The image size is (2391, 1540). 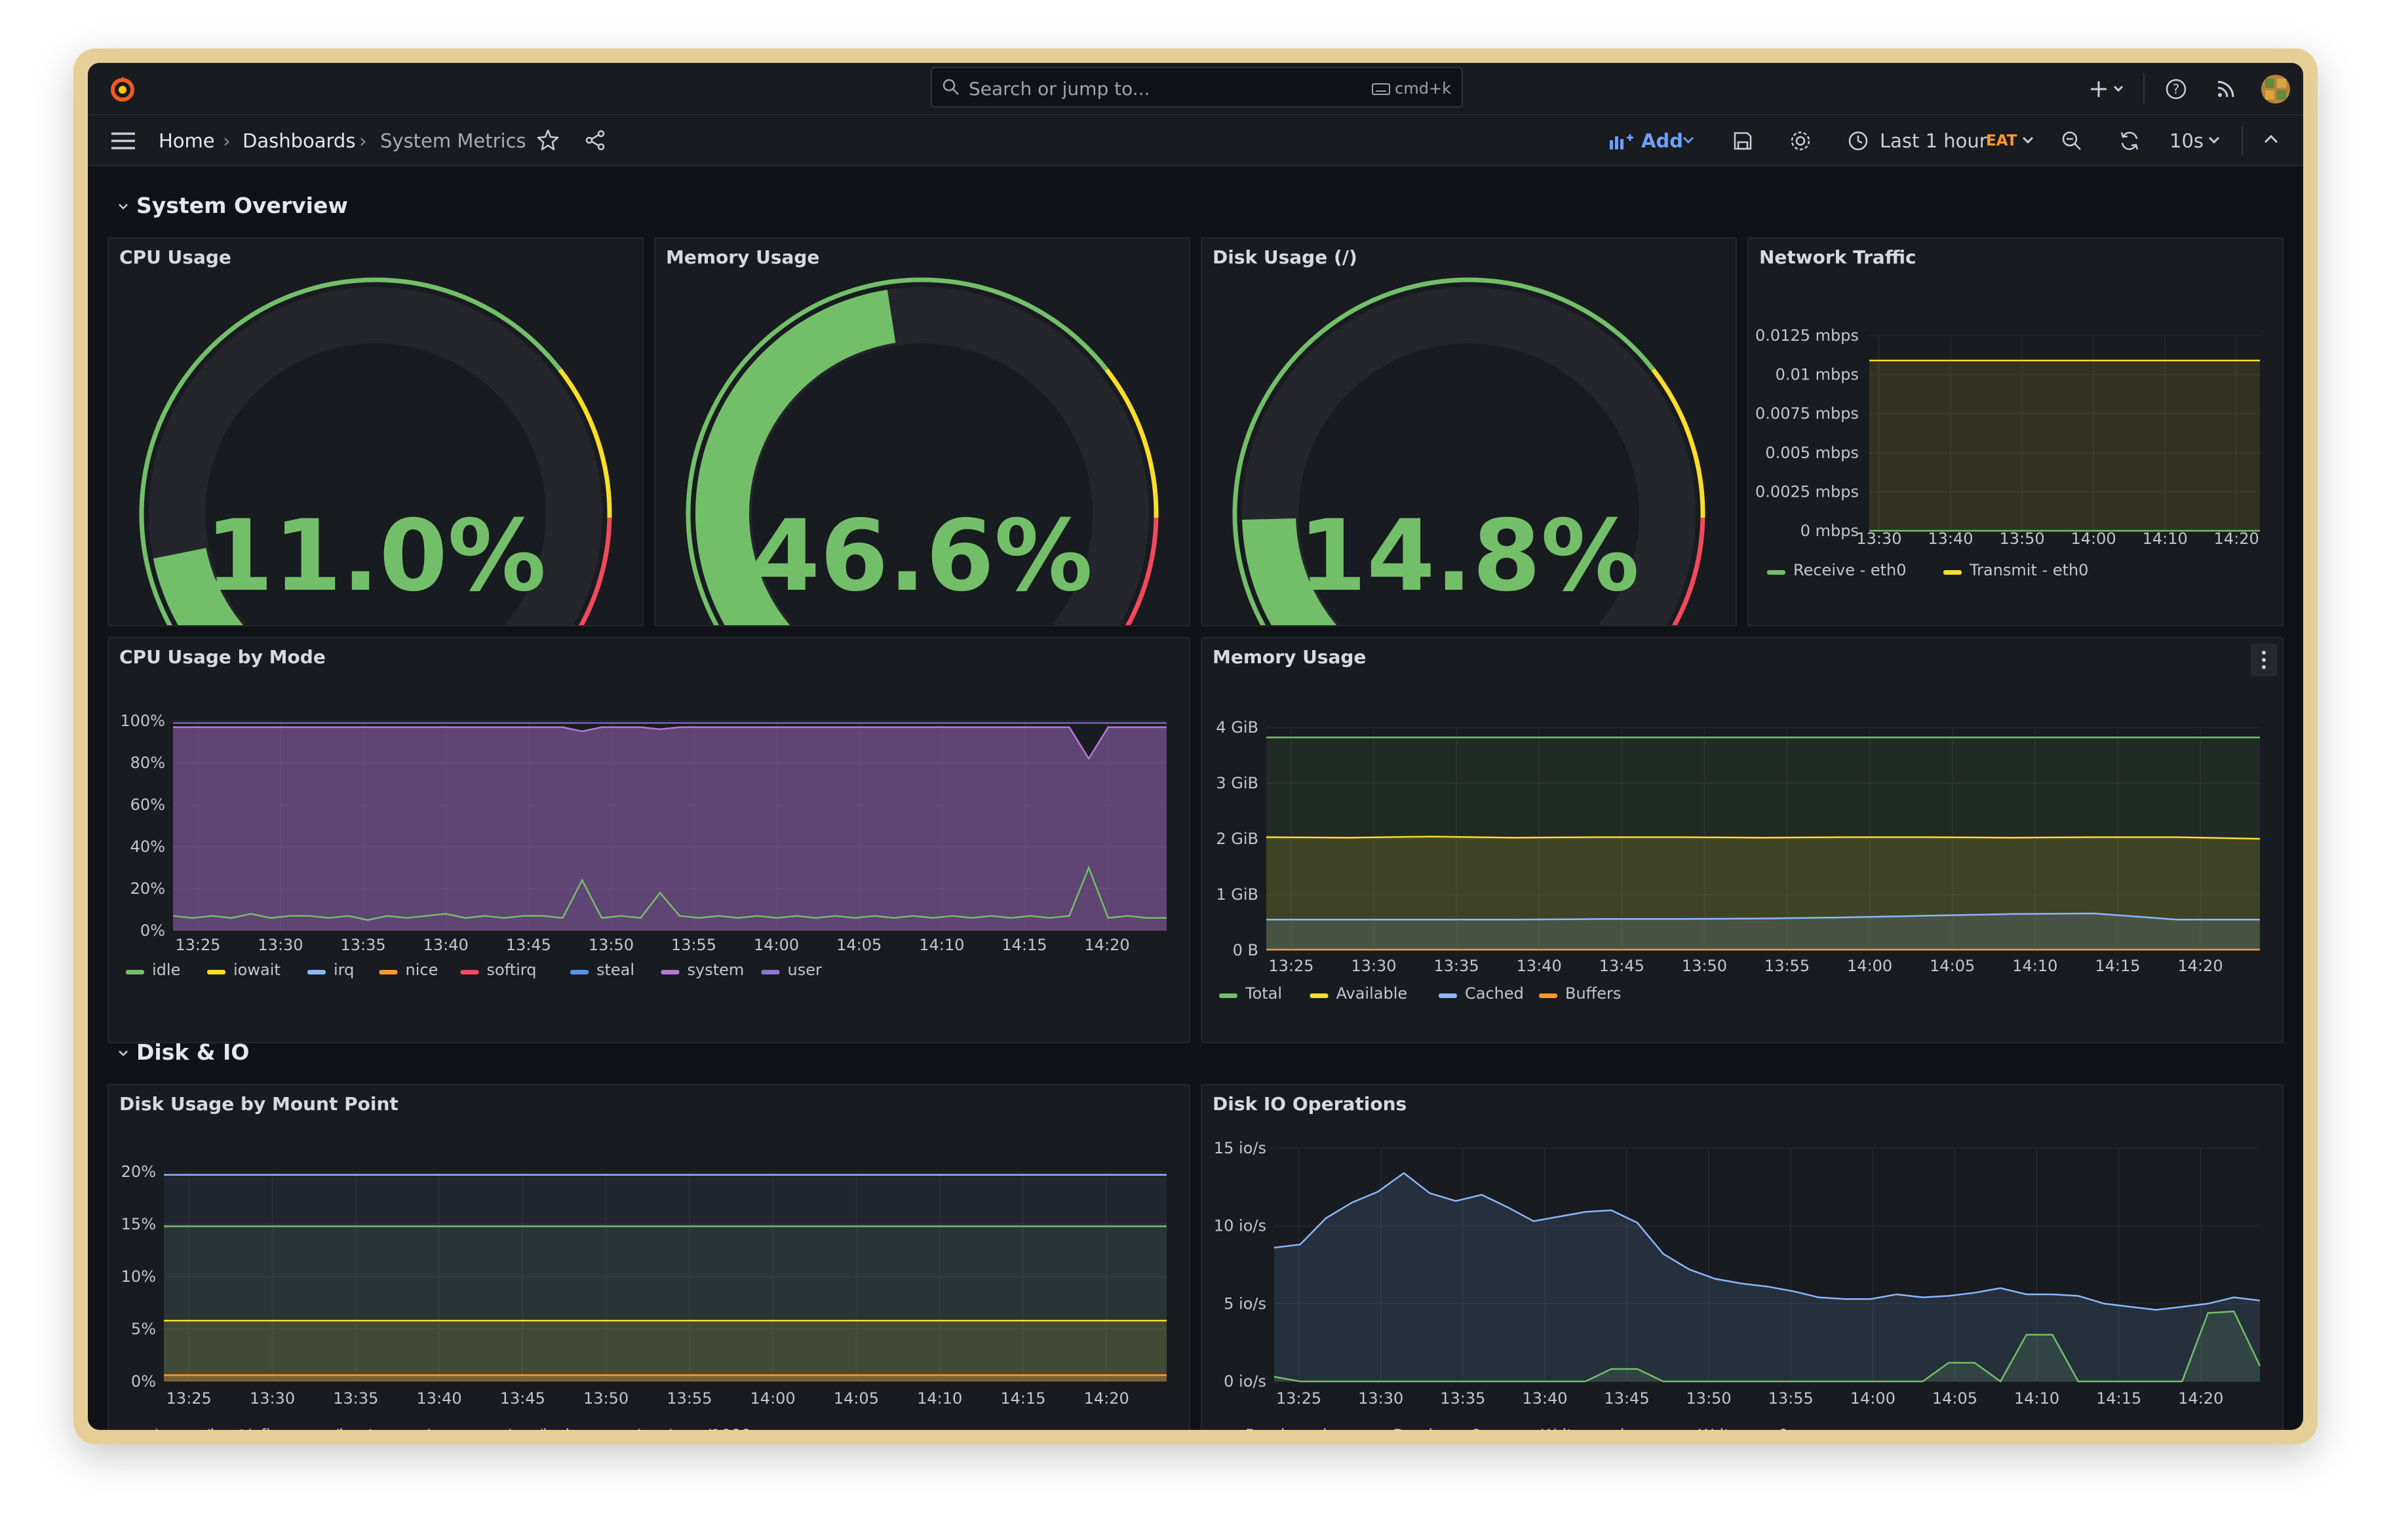 I want to click on section-title-disk-io: Disk & IO, so click(x=193, y=1052).